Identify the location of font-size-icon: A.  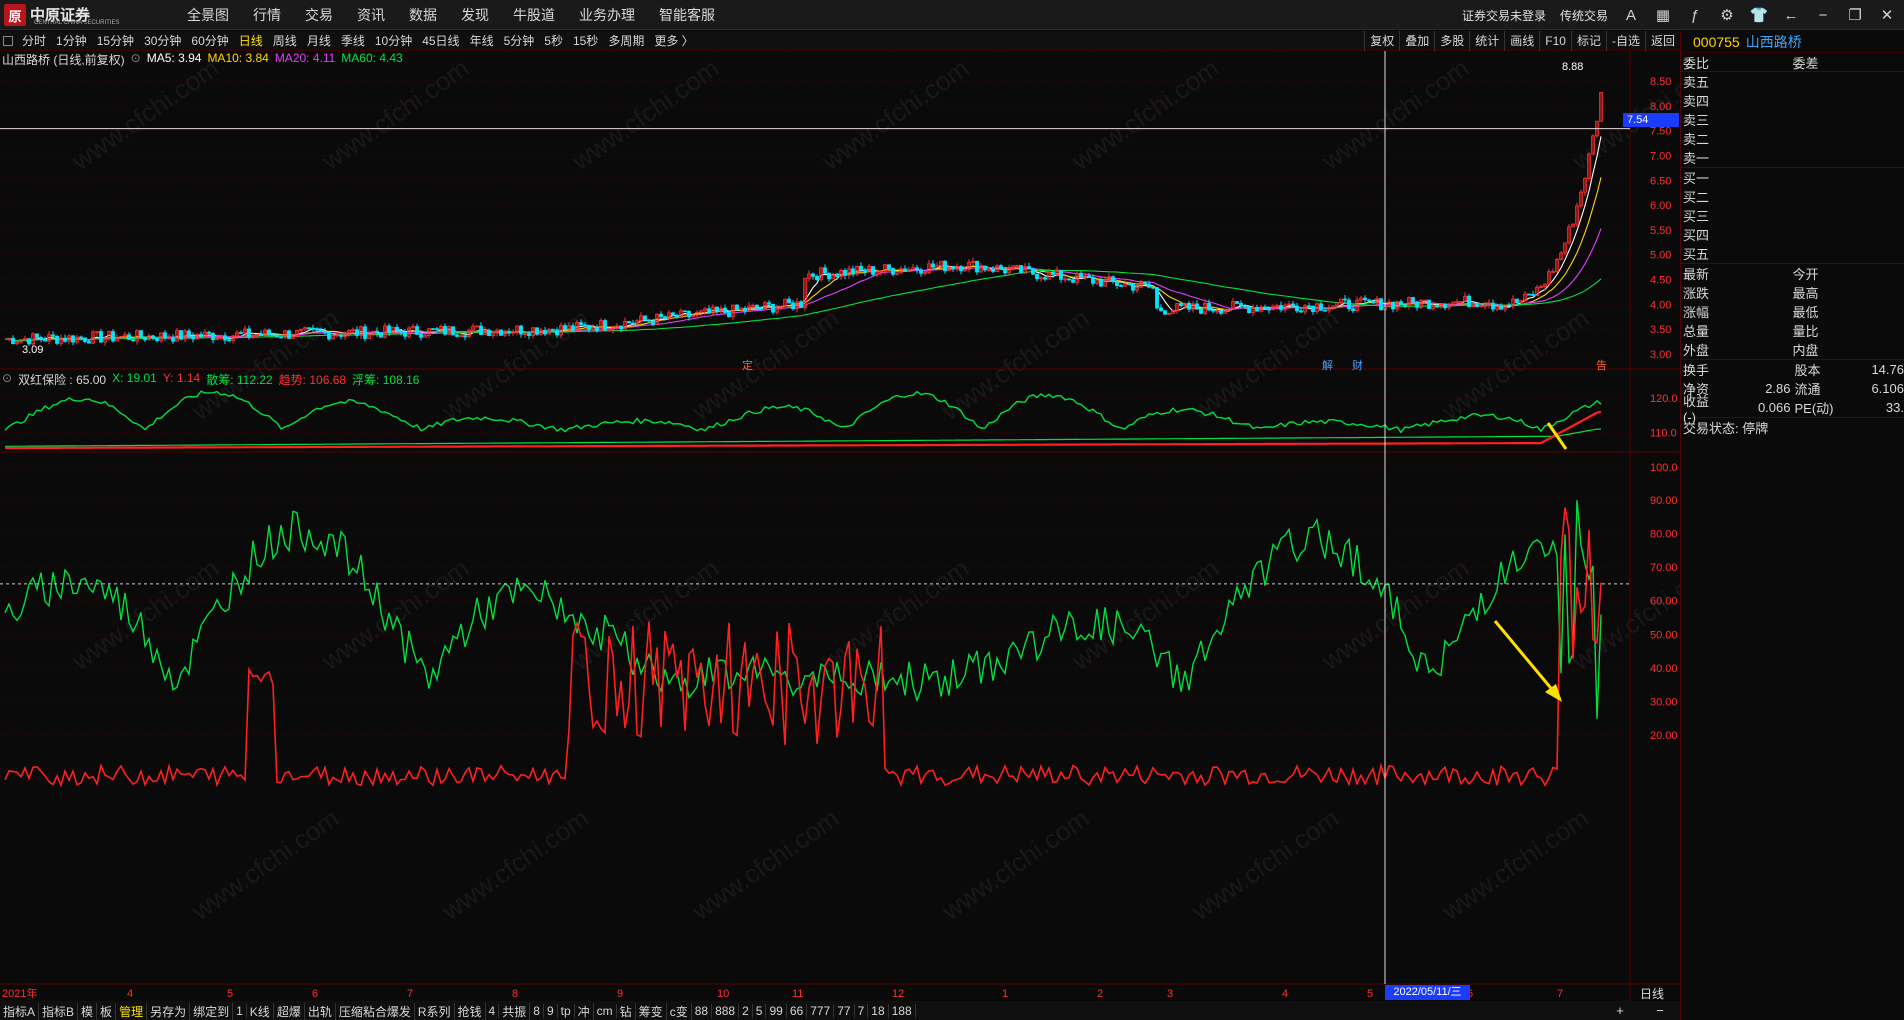
(1631, 15).